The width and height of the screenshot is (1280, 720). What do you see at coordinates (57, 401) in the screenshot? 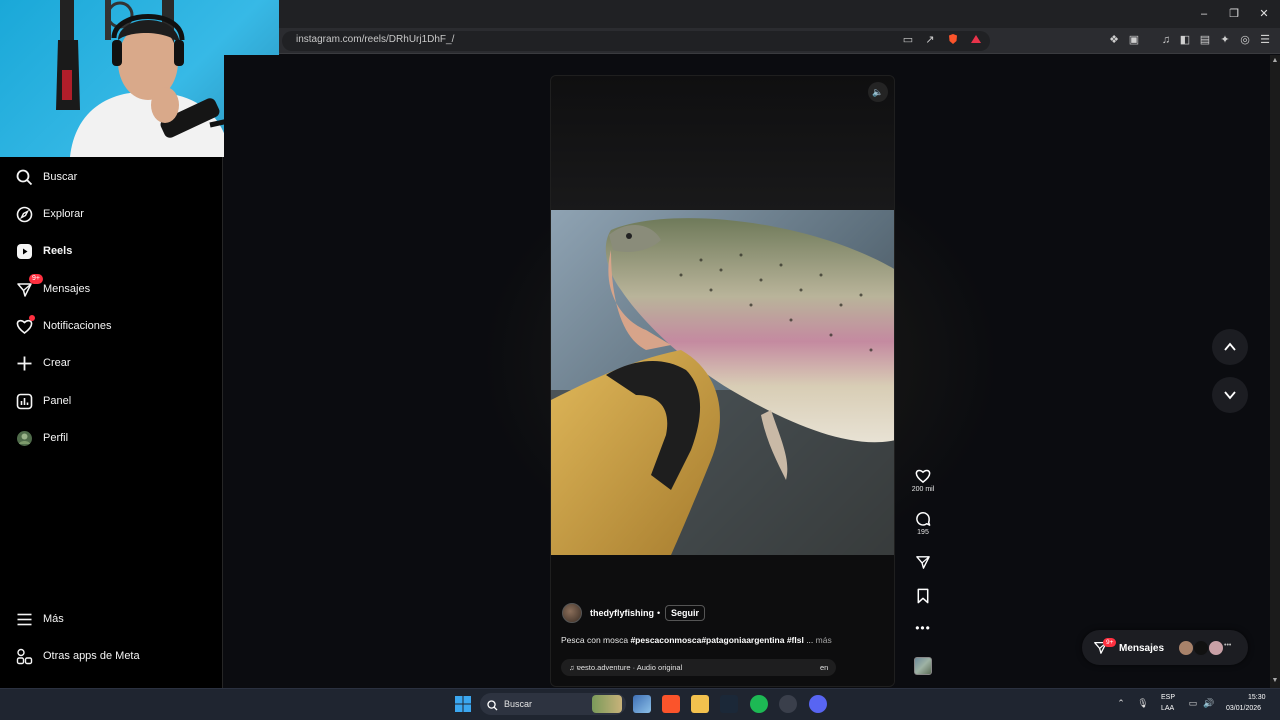
I see `sidebar-item-label: Panel` at bounding box center [57, 401].